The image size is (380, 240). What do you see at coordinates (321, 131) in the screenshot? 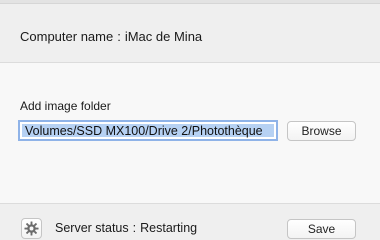
I see `browse-button: Browse` at bounding box center [321, 131].